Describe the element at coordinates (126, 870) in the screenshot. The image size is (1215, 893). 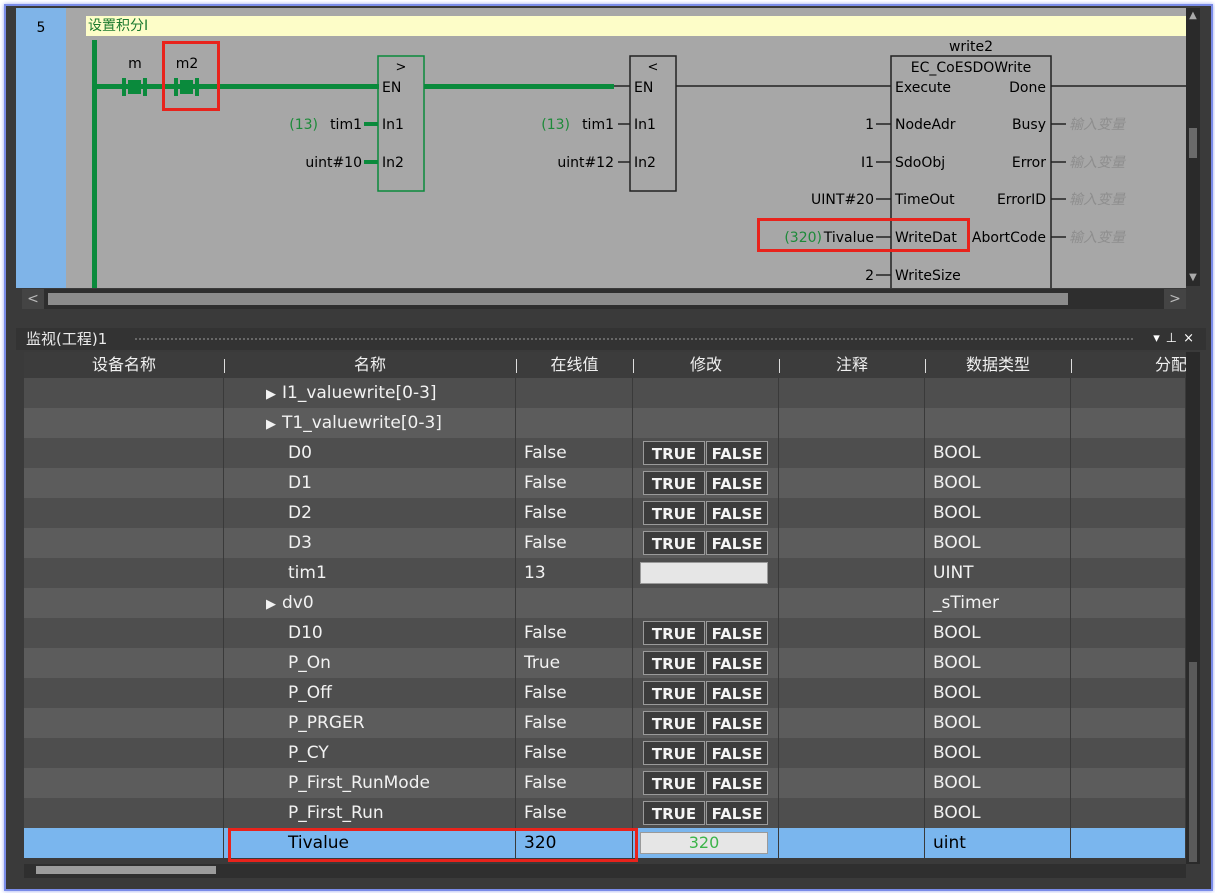
I see `watch-hscroll-thumb` at that location.